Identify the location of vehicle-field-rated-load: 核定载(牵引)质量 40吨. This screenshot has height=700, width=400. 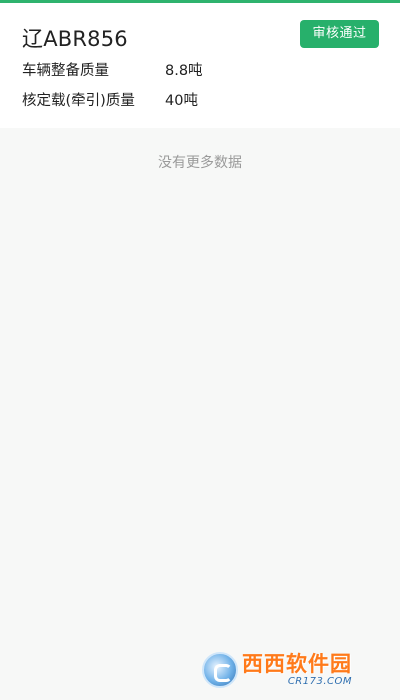
(202, 101).